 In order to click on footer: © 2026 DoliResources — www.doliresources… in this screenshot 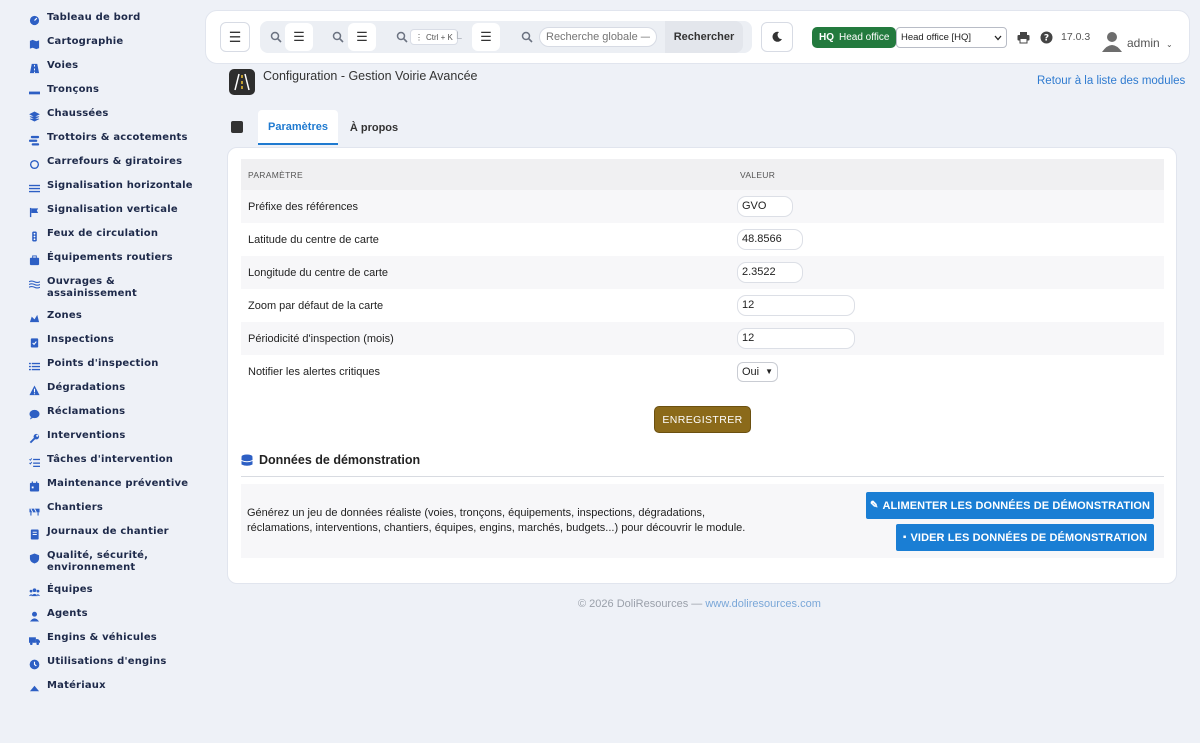, I will do `click(699, 604)`.